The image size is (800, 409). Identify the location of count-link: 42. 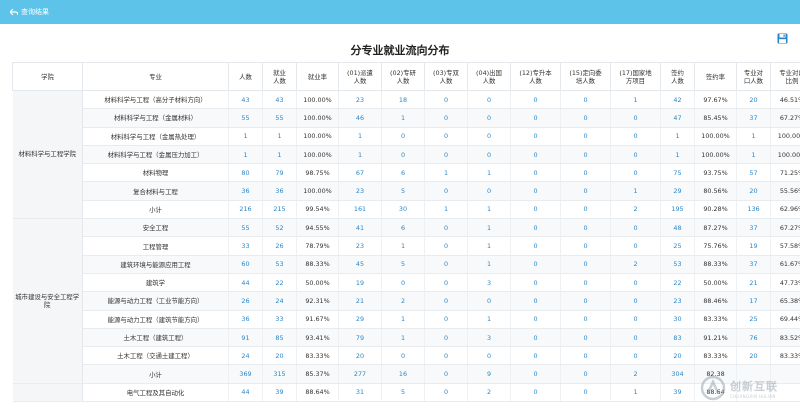
(677, 100).